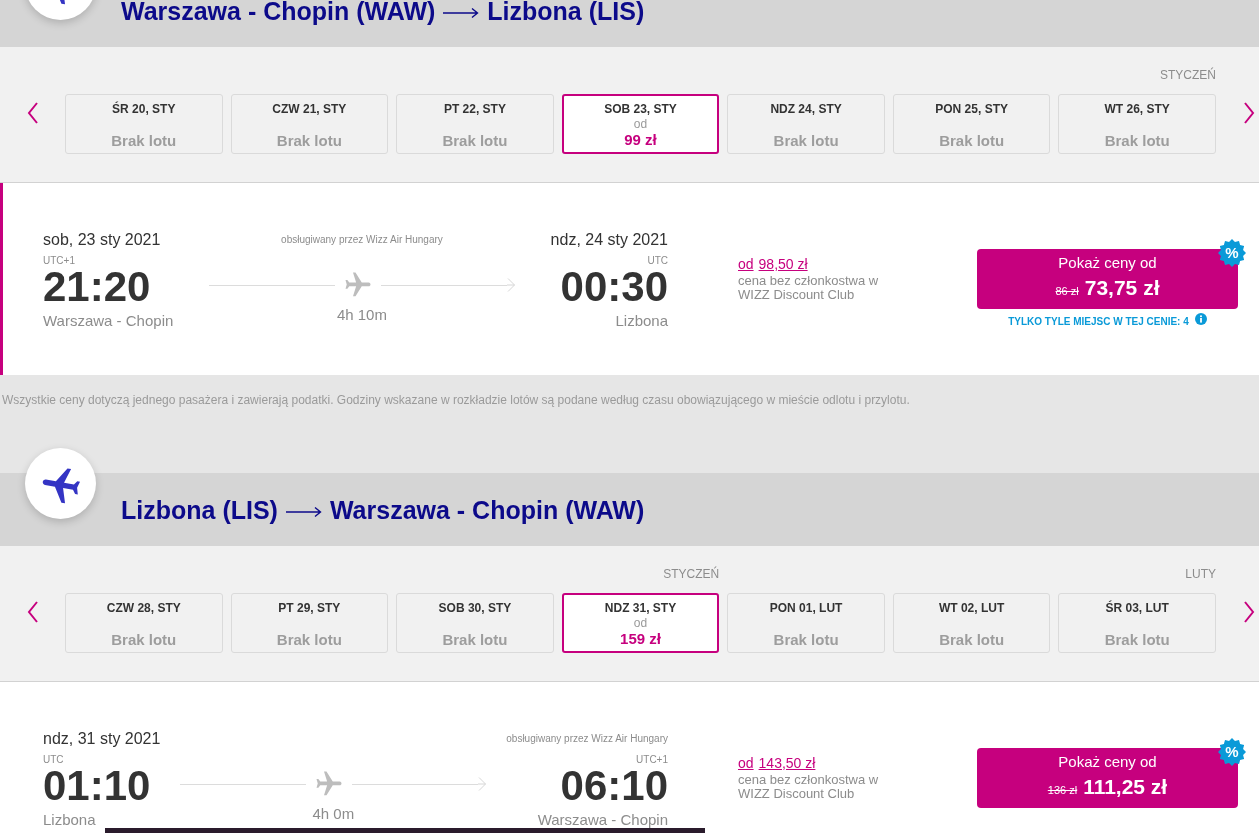 The image size is (1259, 833). Describe the element at coordinates (609, 240) in the screenshot. I see `arrival-date: ndz, 24 sty 2021` at that location.